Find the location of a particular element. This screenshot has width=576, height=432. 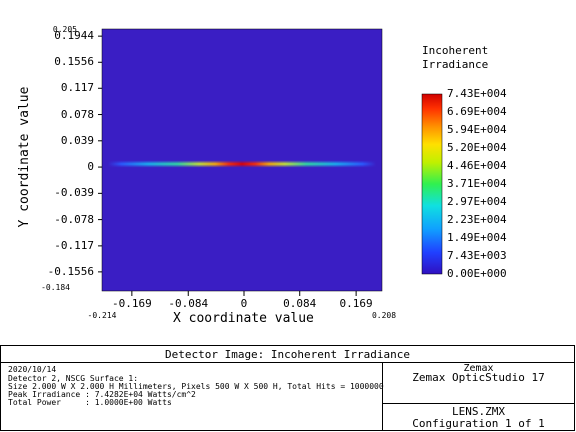

colorbar is located at coordinates (432, 184).